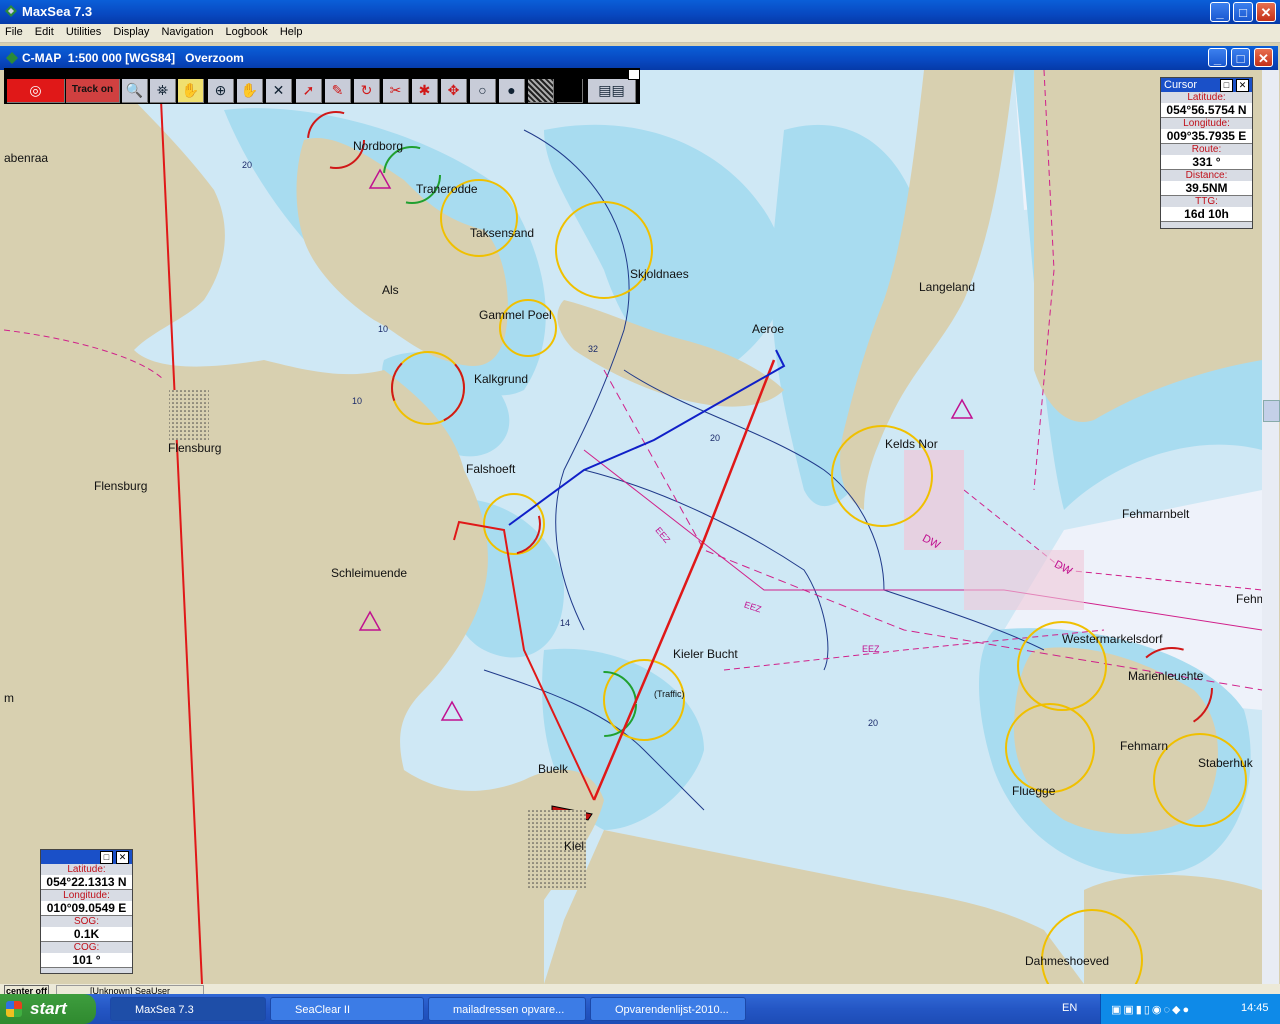 The width and height of the screenshot is (1280, 1024). Describe the element at coordinates (1069, 1008) in the screenshot. I see `language-indicator: EN` at that location.